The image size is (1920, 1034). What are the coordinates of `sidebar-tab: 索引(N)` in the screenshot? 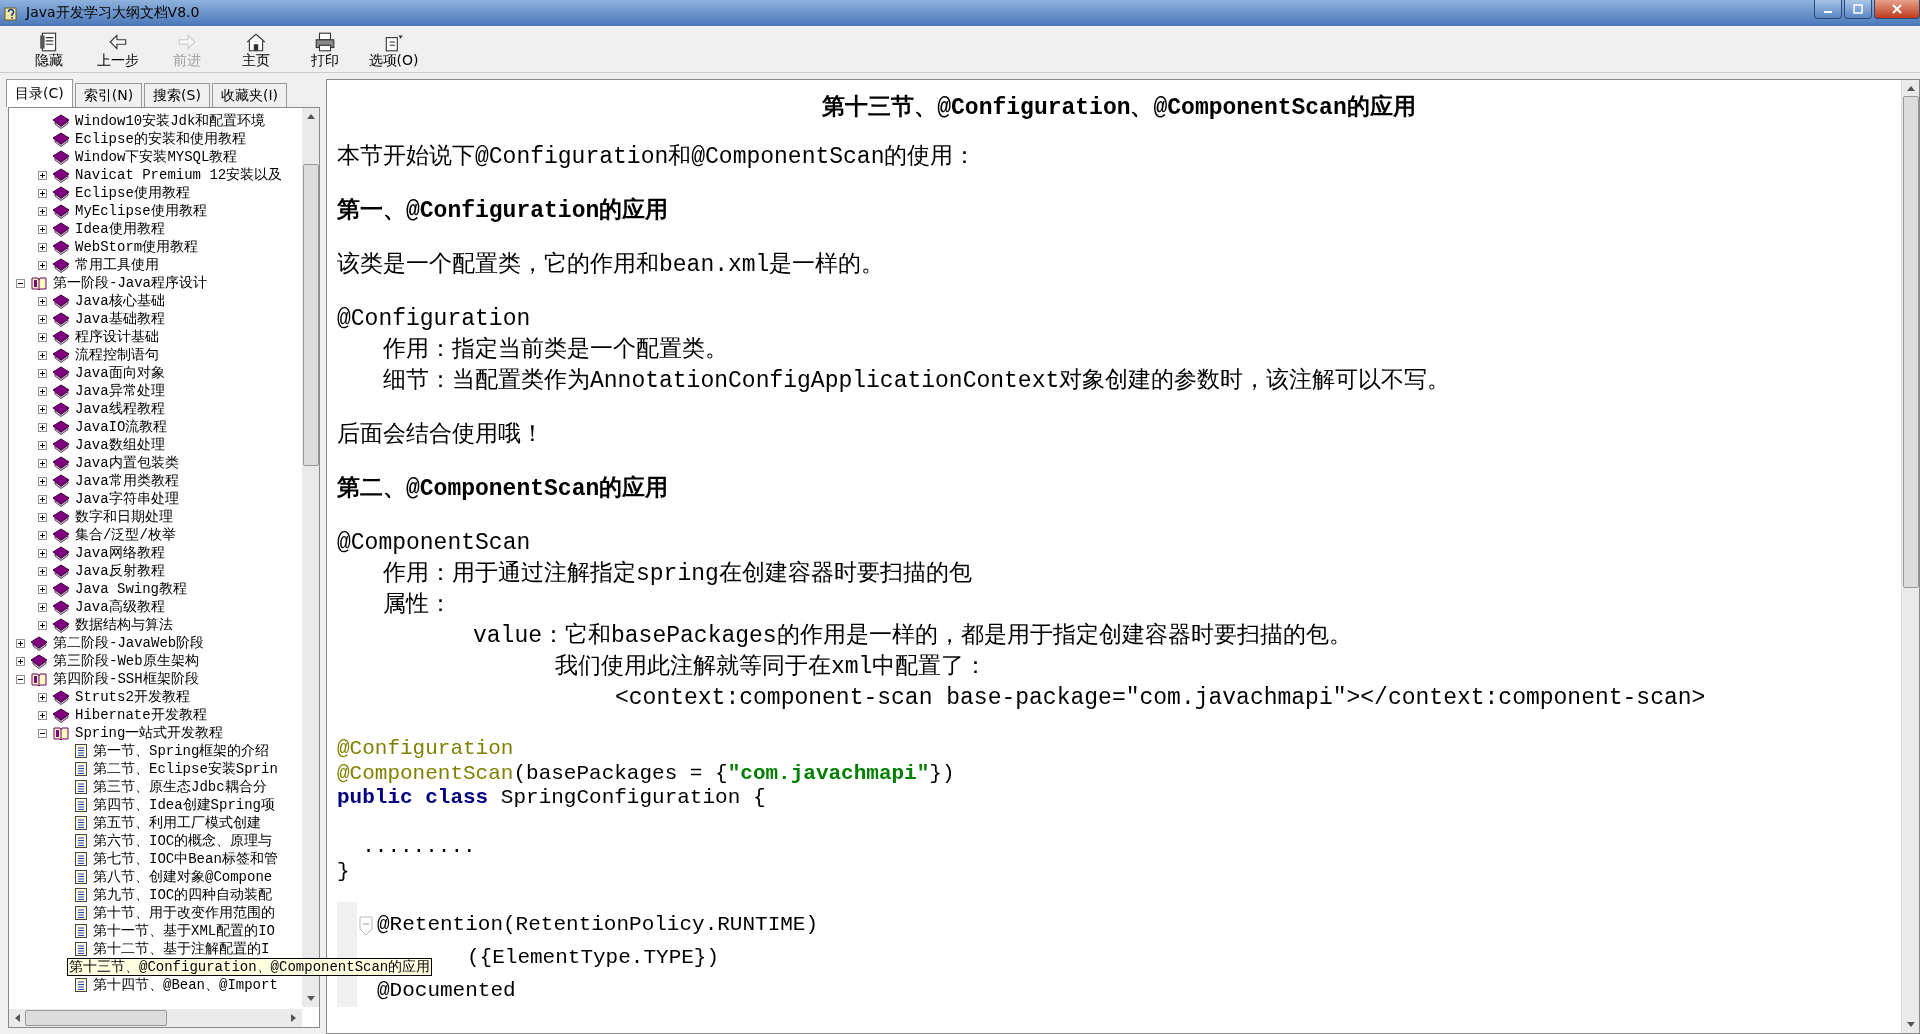 It's located at (108, 95).